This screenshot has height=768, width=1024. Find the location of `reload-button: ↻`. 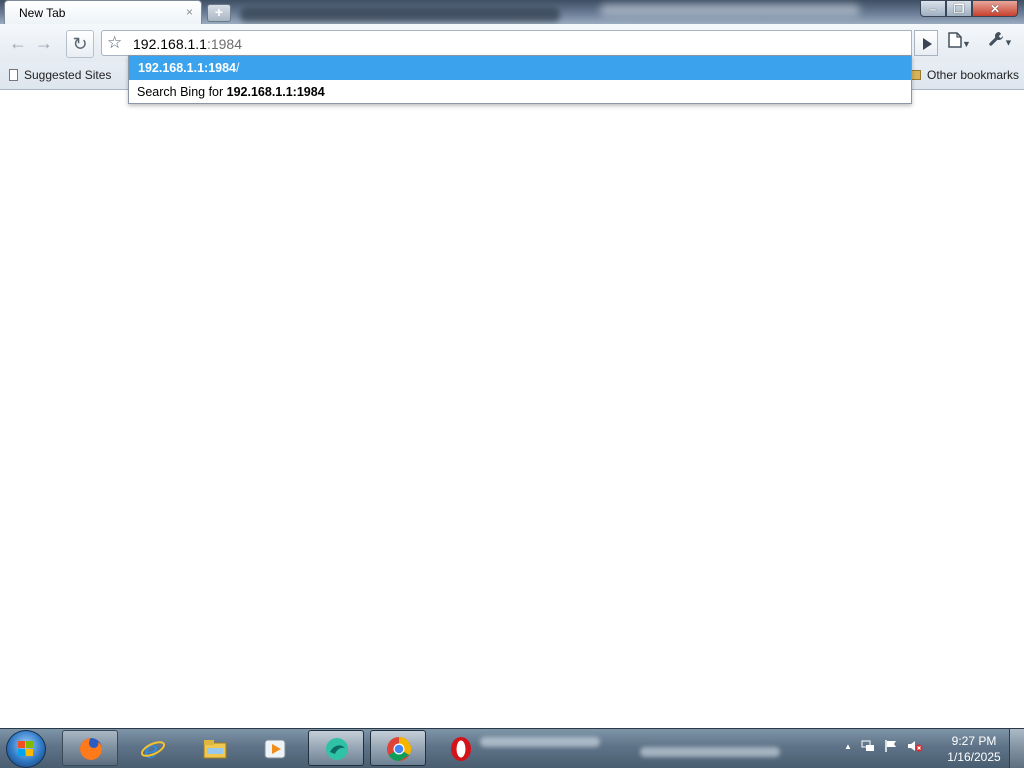

reload-button: ↻ is located at coordinates (80, 44).